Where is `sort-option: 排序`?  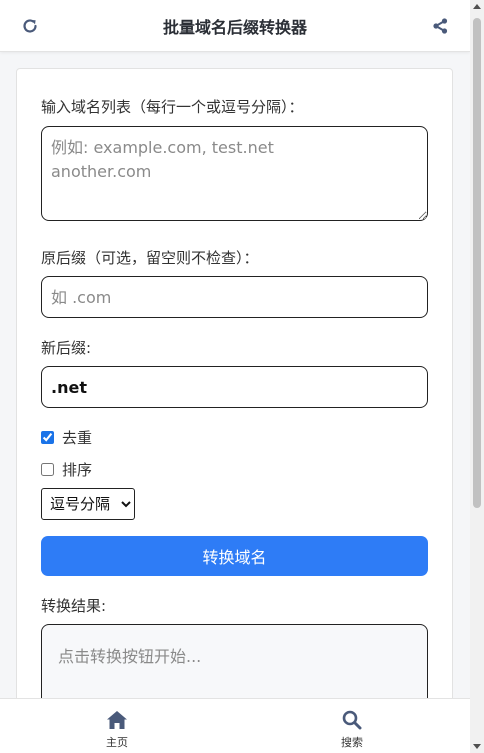 sort-option: 排序 is located at coordinates (66, 469).